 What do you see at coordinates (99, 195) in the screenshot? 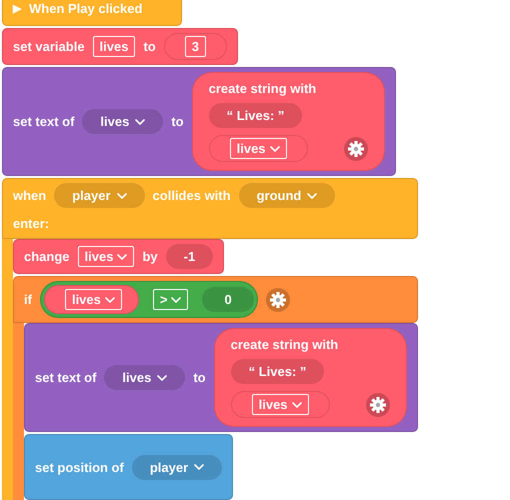
I see `dropdown-pill: player` at bounding box center [99, 195].